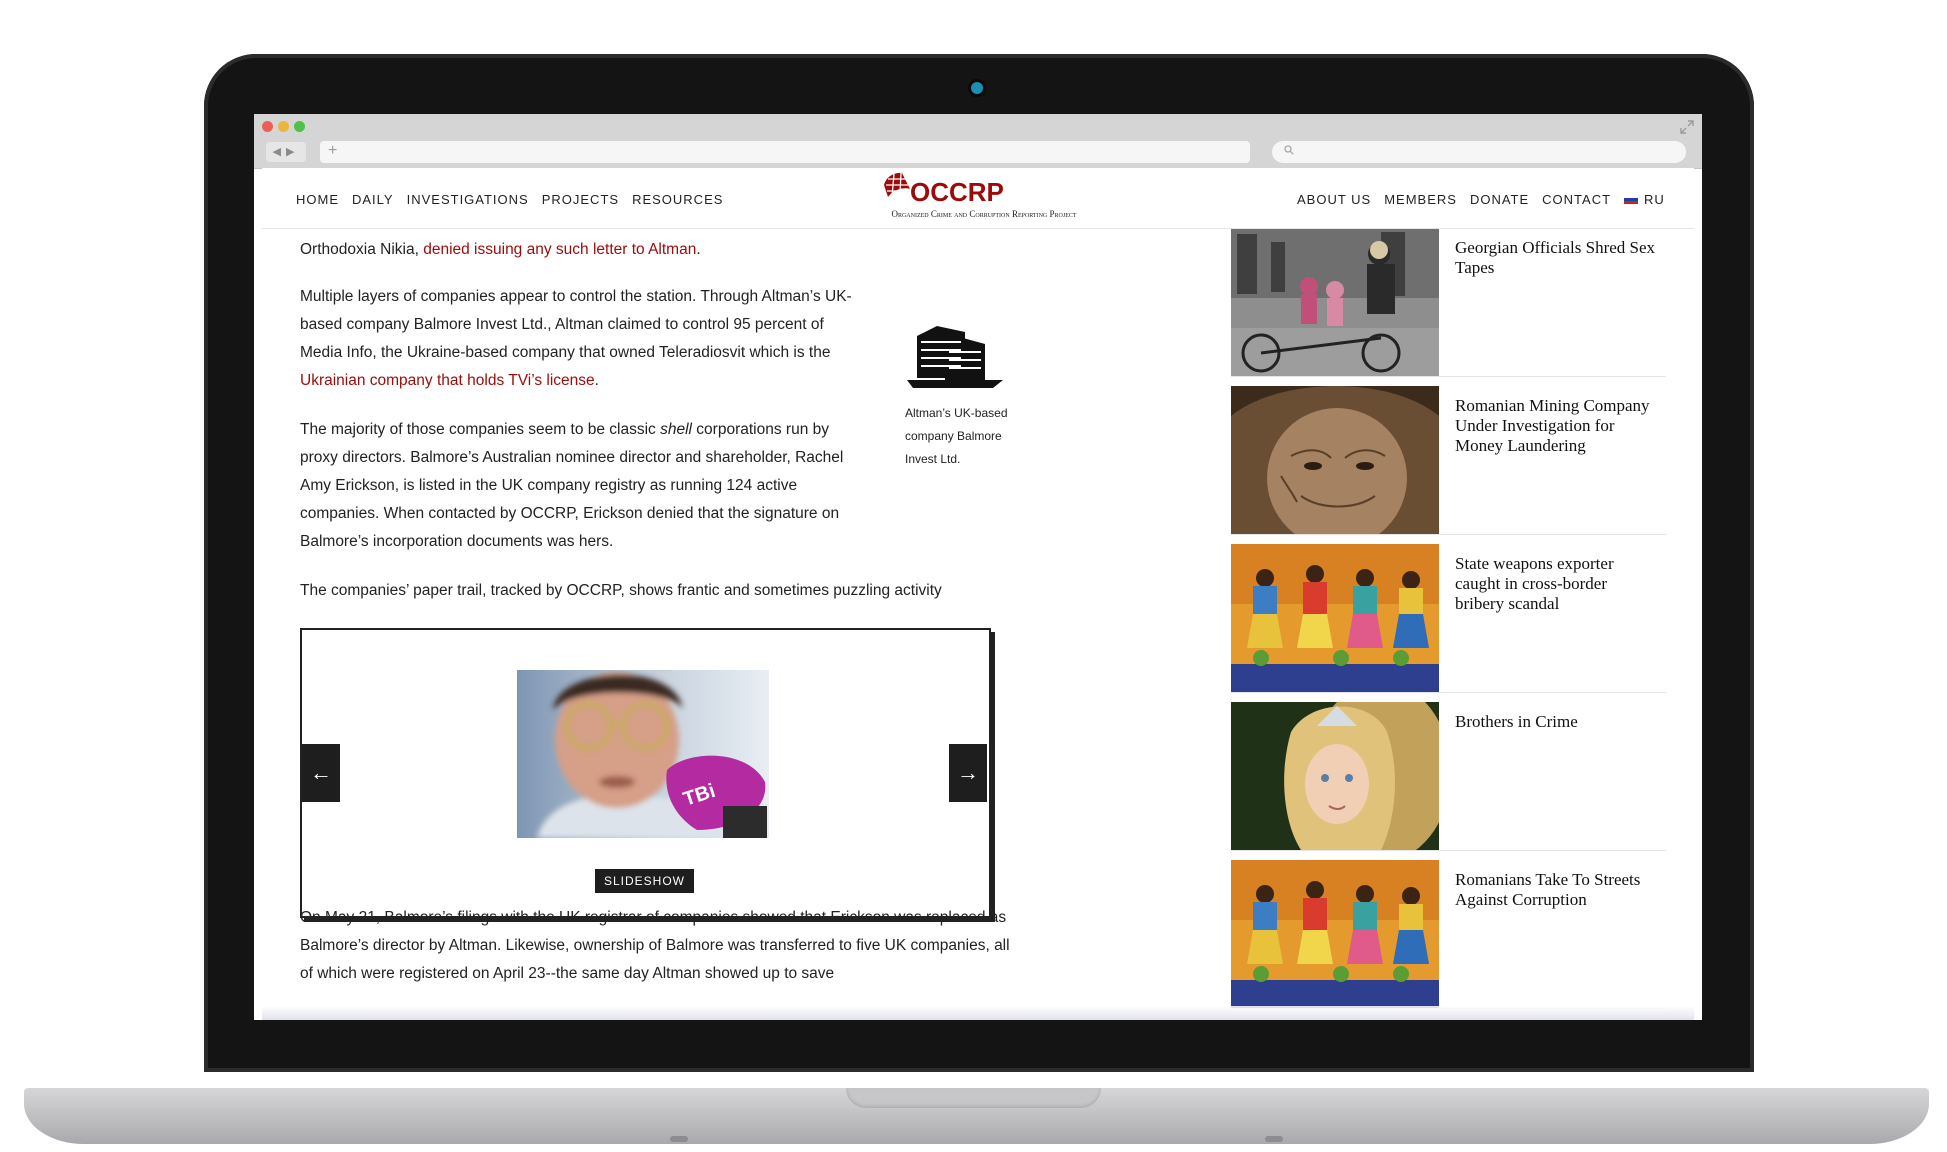 This screenshot has height=1152, width=1947. I want to click on slideshow-prev-button: ←, so click(321, 773).